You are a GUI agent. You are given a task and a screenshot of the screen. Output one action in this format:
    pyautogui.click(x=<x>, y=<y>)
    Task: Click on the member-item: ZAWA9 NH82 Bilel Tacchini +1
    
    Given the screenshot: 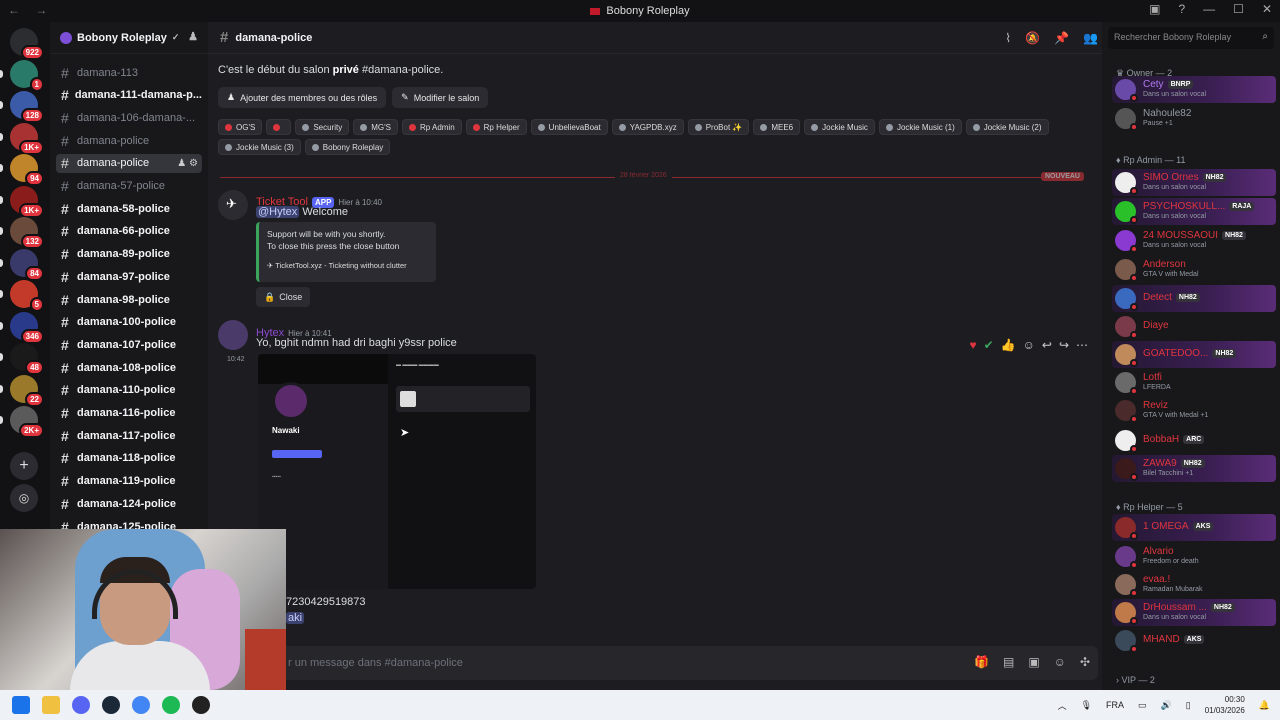 What is the action you would take?
    pyautogui.click(x=1194, y=468)
    